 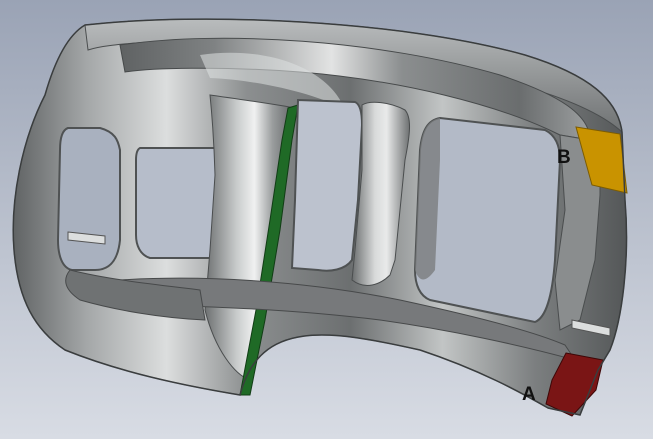 I want to click on label-b: B, so click(x=564, y=157).